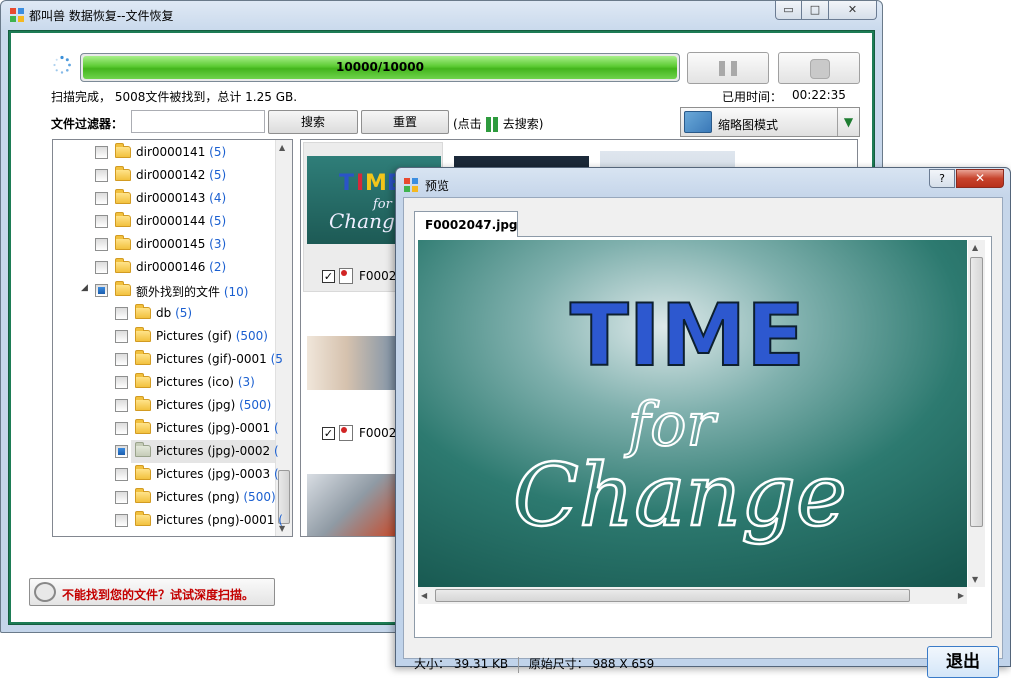 This screenshot has height=678, width=1011. Describe the element at coordinates (218, 198) in the screenshot. I see `tree-item-count: (4)` at that location.